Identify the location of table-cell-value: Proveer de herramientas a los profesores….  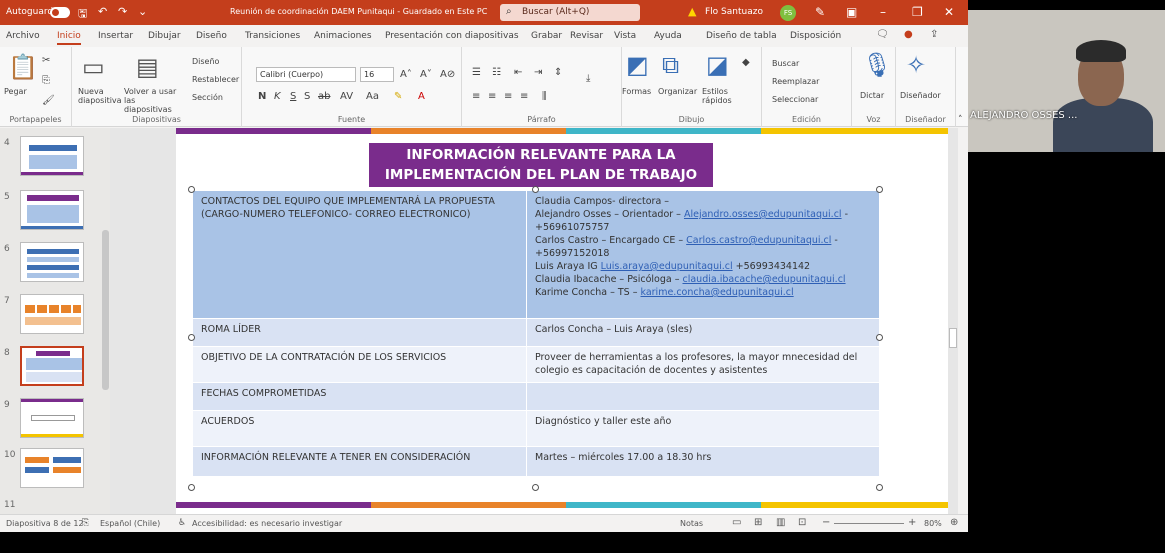
(703, 364).